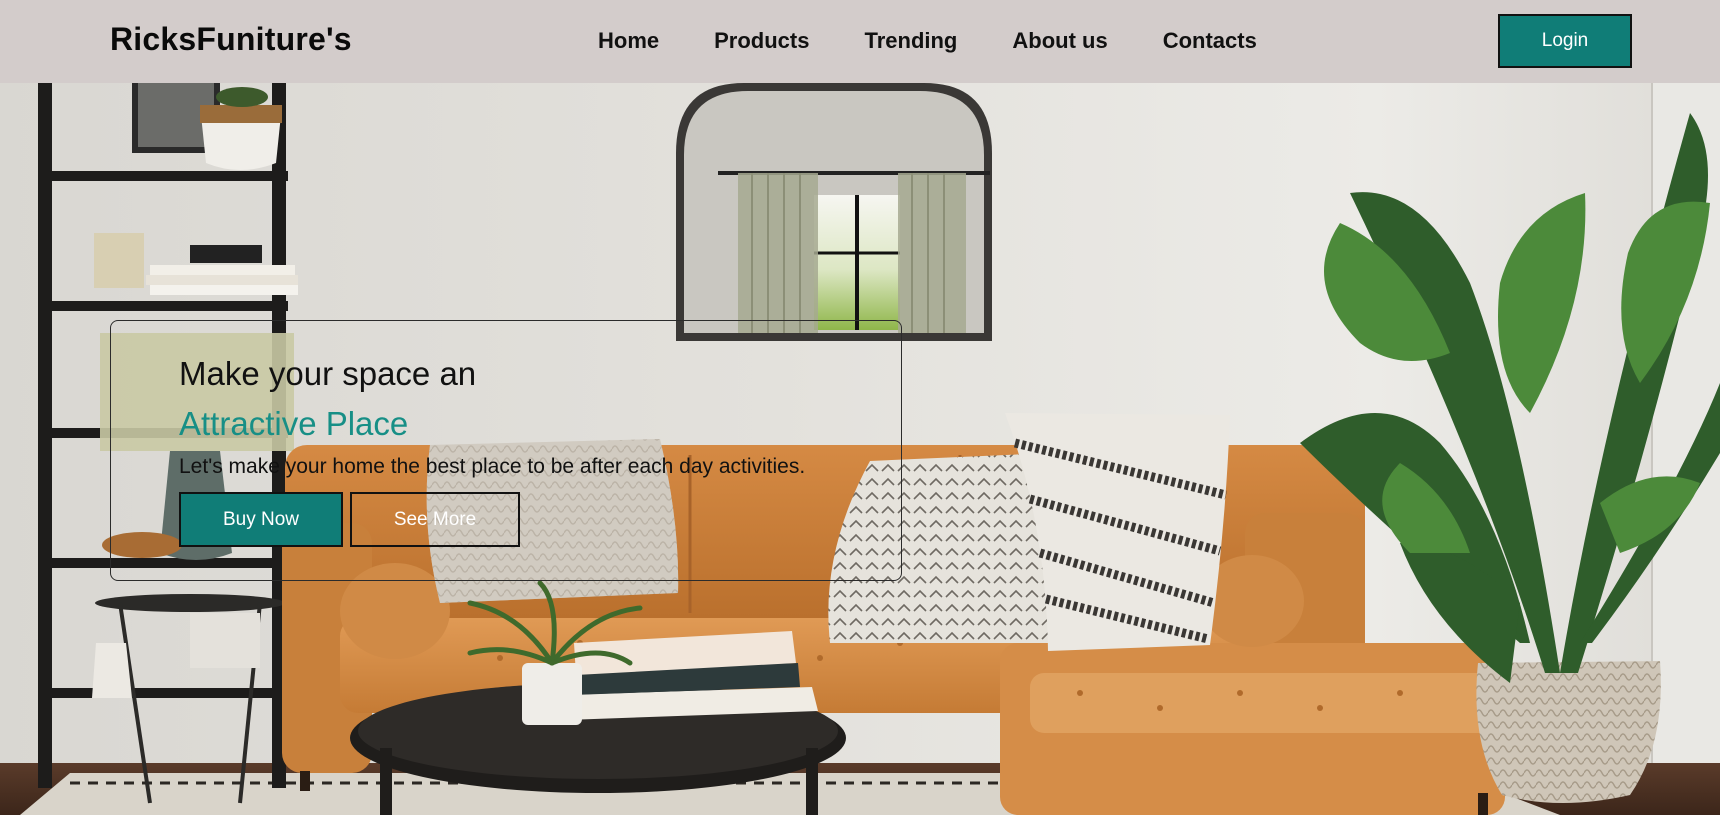 The width and height of the screenshot is (1720, 815). I want to click on see-more-button: See More, so click(435, 519).